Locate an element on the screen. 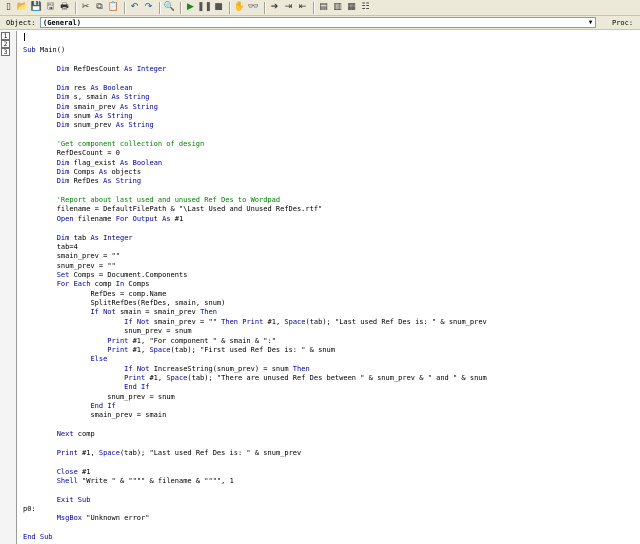 Image resolution: width=640 pixels, height=544 pixels. code-line: Else is located at coordinates (331, 359).